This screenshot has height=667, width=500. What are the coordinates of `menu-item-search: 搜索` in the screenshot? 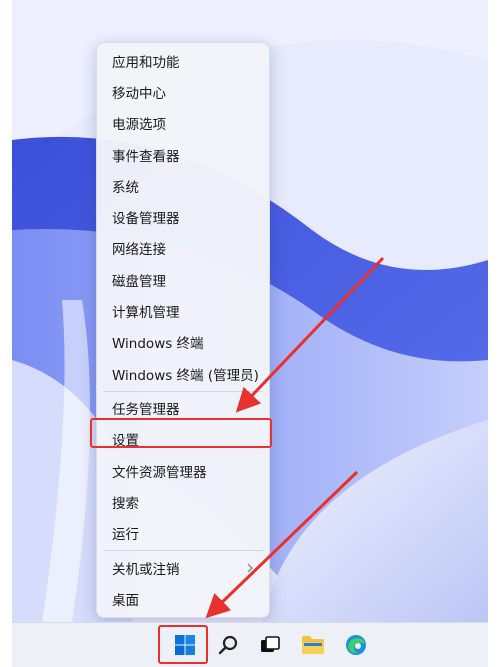 It's located at (183, 502).